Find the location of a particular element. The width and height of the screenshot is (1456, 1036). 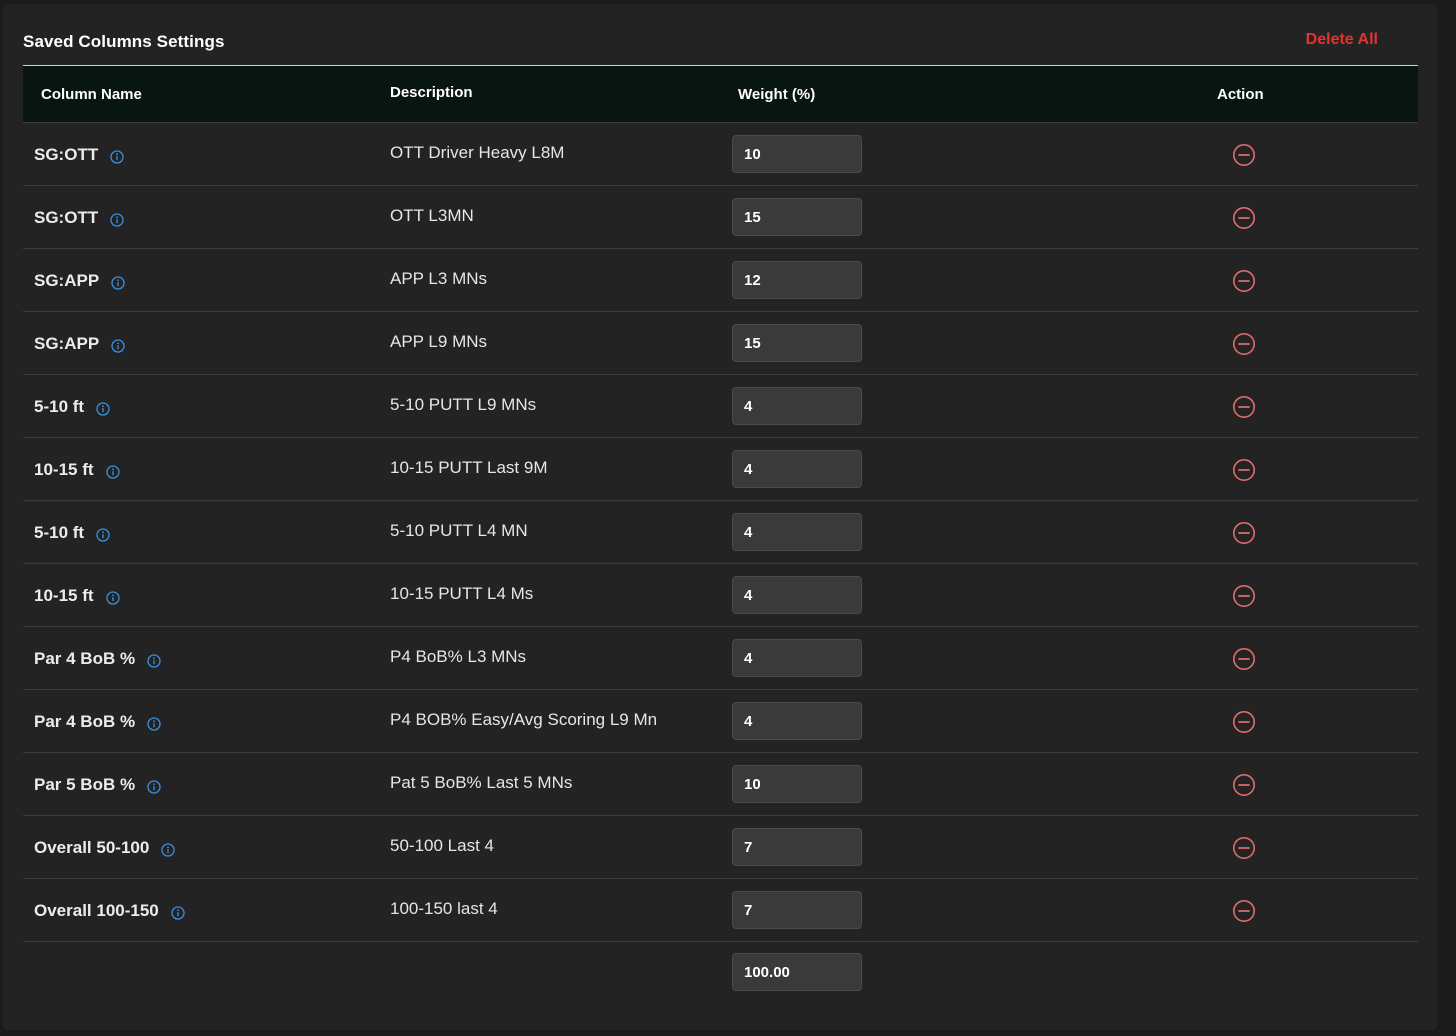

table-row: Par 4 BoB % P4 BoB% L3 MNs is located at coordinates (720, 658).